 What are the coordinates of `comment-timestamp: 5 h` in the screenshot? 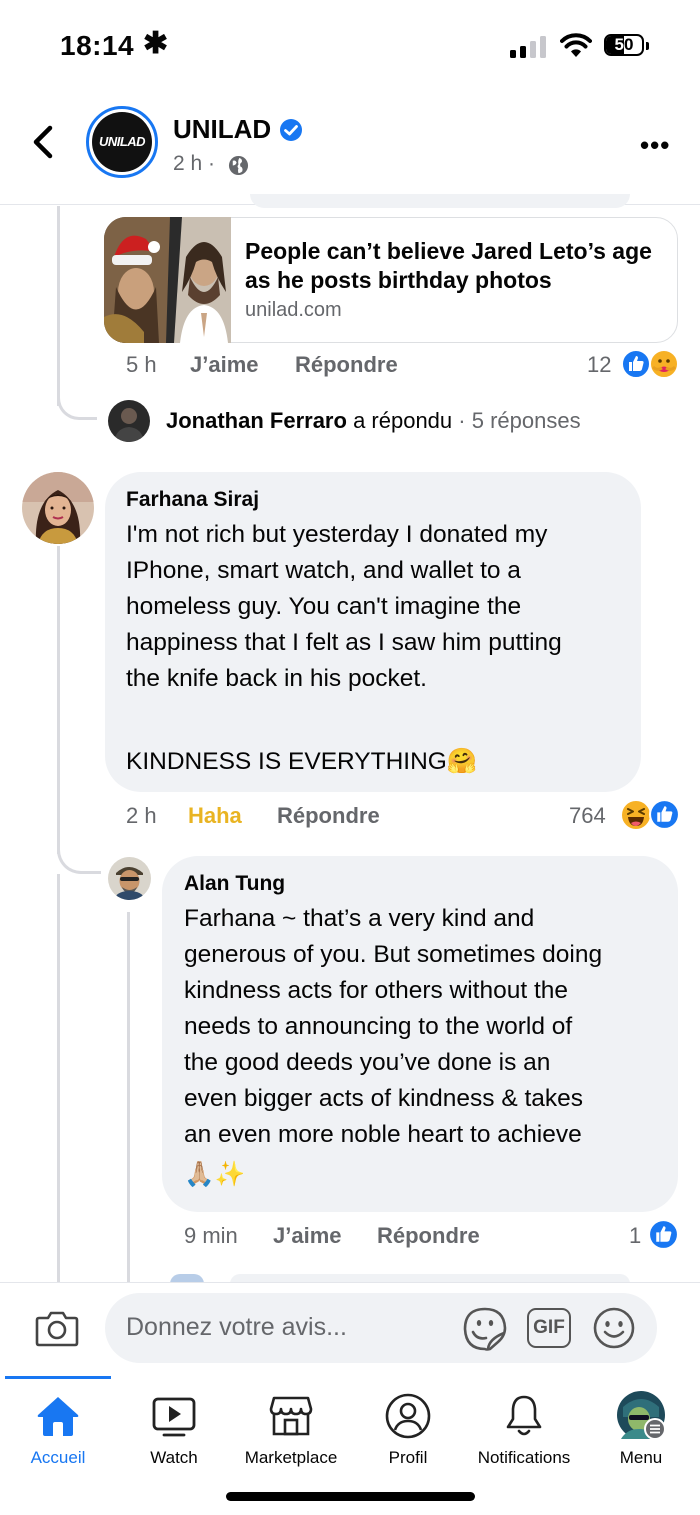 It's located at (141, 364).